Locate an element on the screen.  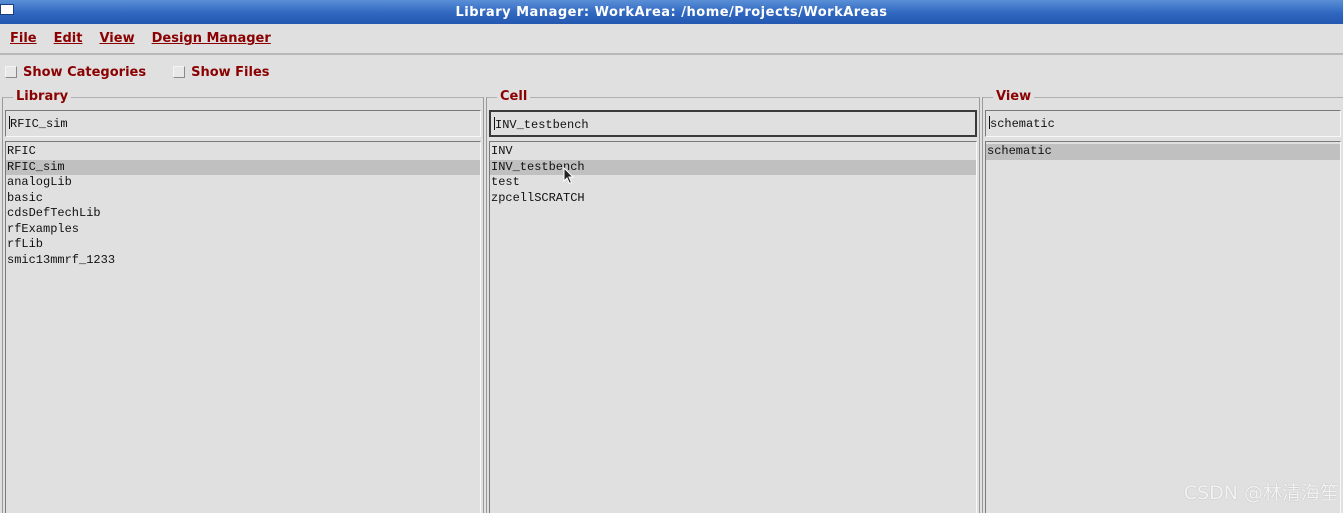
library-list-item-selected: RFIC_sim is located at coordinates (243, 167).